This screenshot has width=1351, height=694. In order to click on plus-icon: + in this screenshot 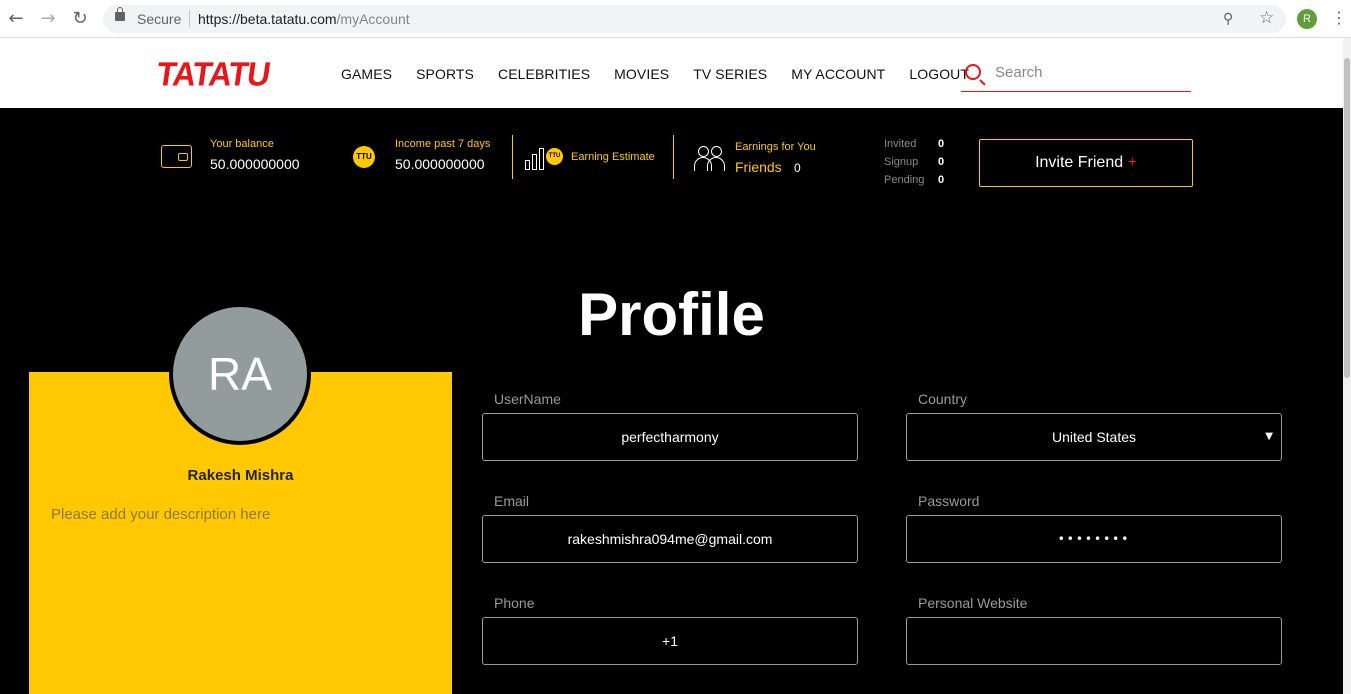, I will do `click(1132, 162)`.